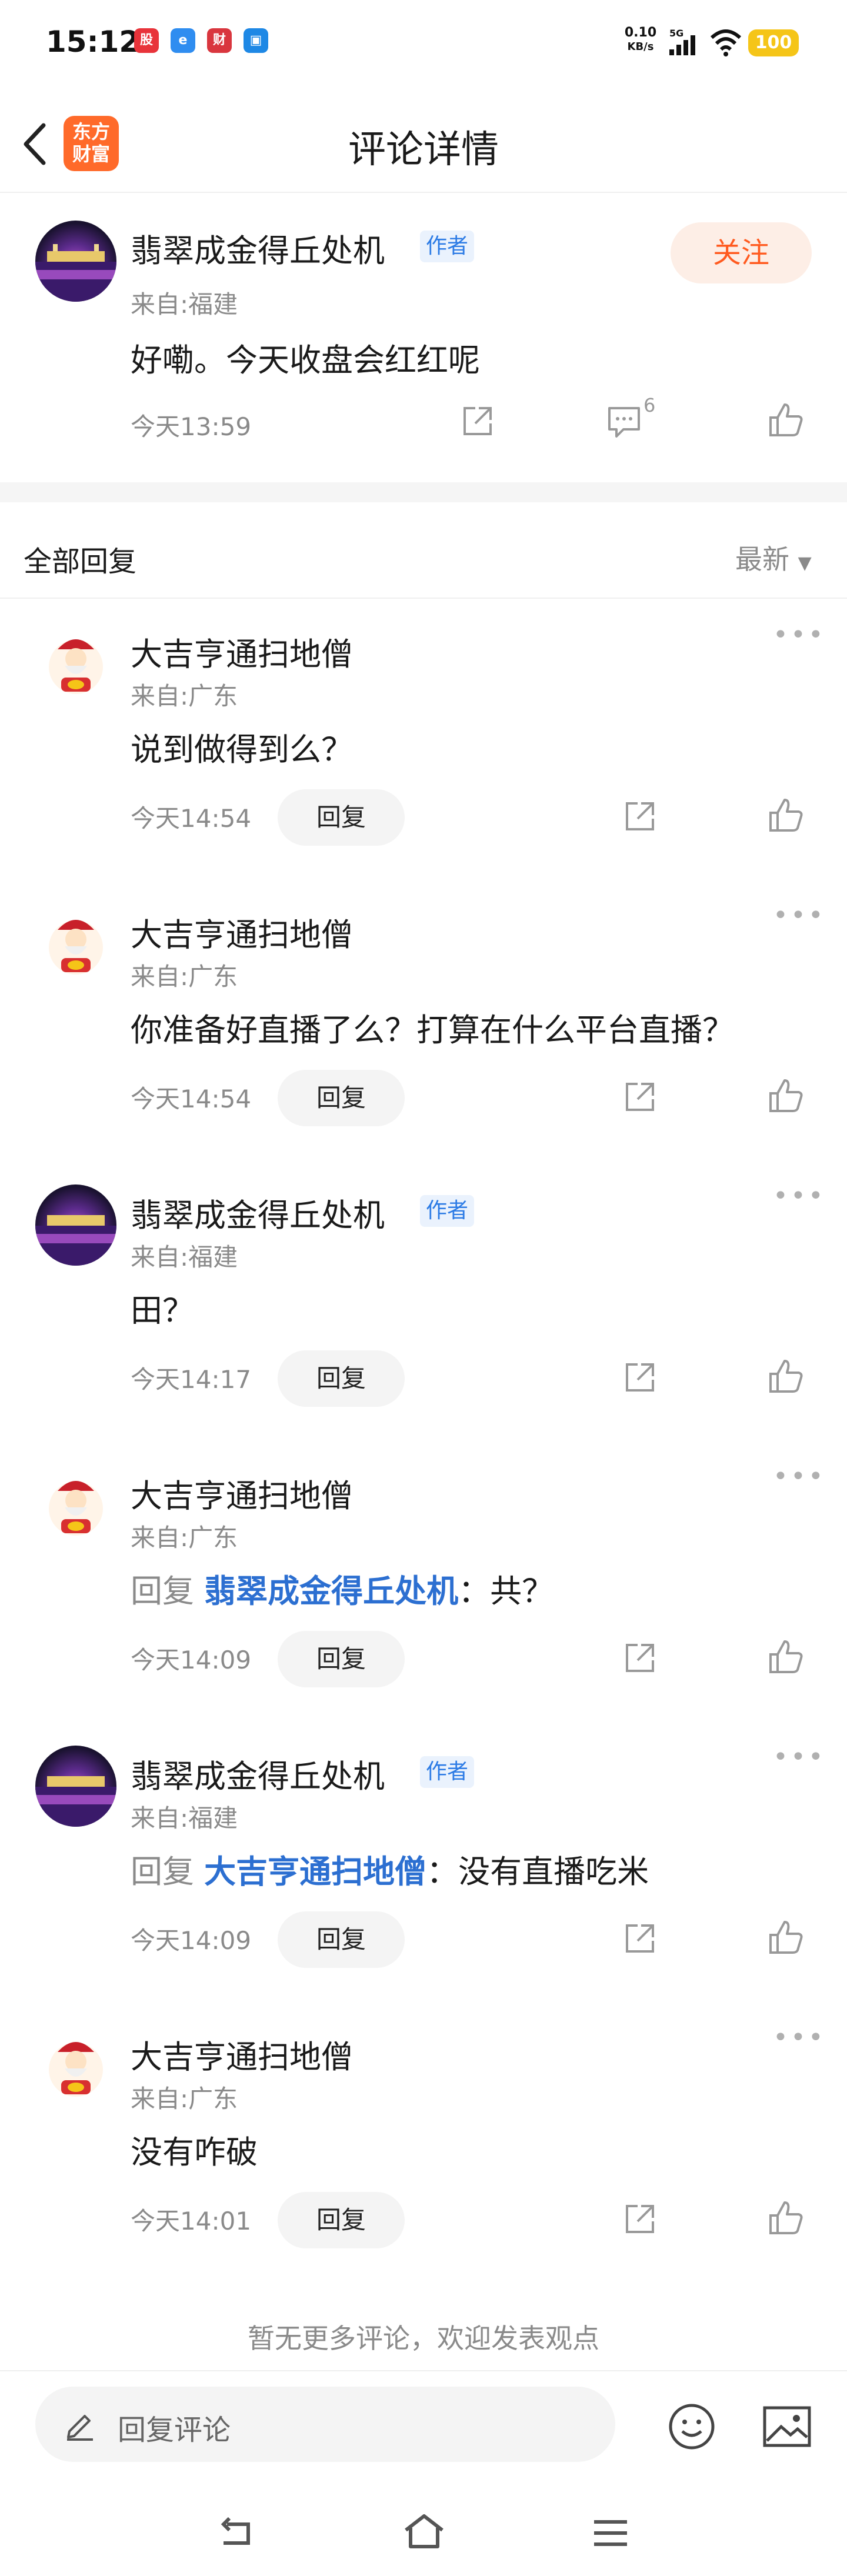  I want to click on emoji-icon, so click(691, 2426).